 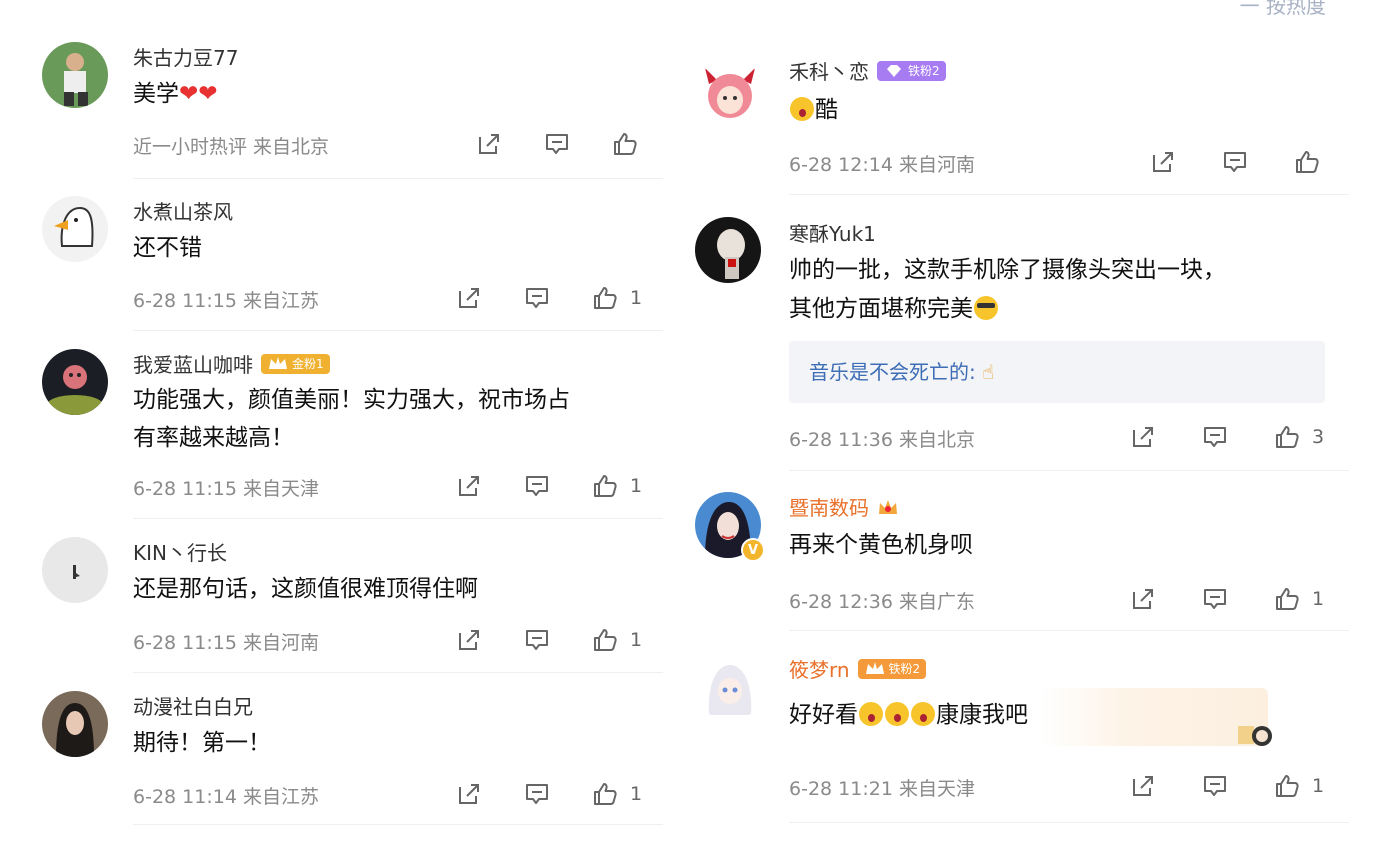 What do you see at coordinates (231, 147) in the screenshot?
I see `comment-meta: 近一小时热评 来自北京` at bounding box center [231, 147].